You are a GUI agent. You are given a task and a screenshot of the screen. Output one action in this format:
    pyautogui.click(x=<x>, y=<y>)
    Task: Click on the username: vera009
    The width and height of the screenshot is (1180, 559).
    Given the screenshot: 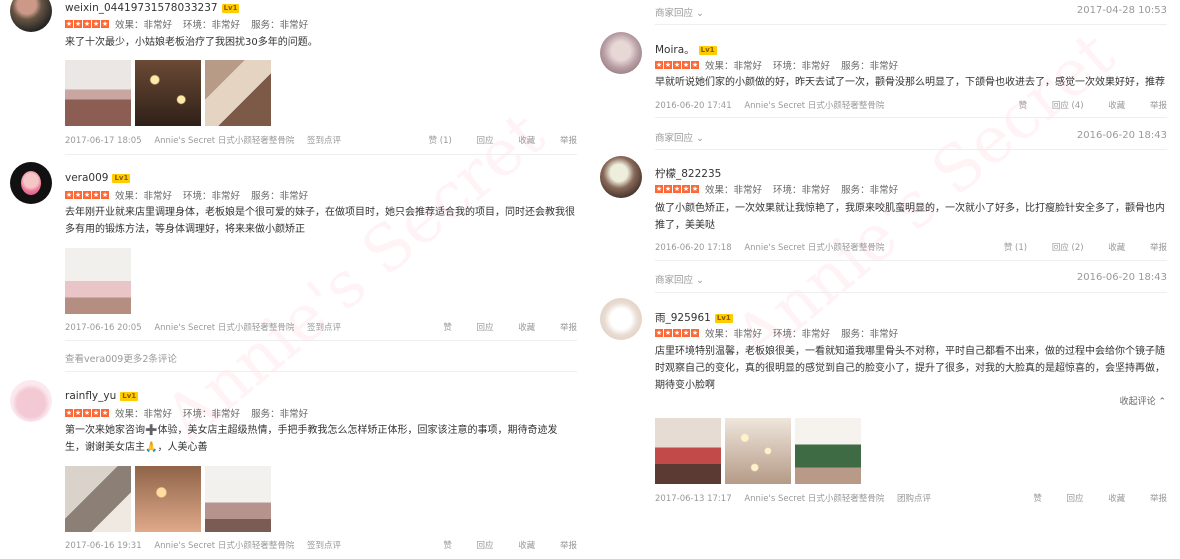 What is the action you would take?
    pyautogui.click(x=86, y=178)
    